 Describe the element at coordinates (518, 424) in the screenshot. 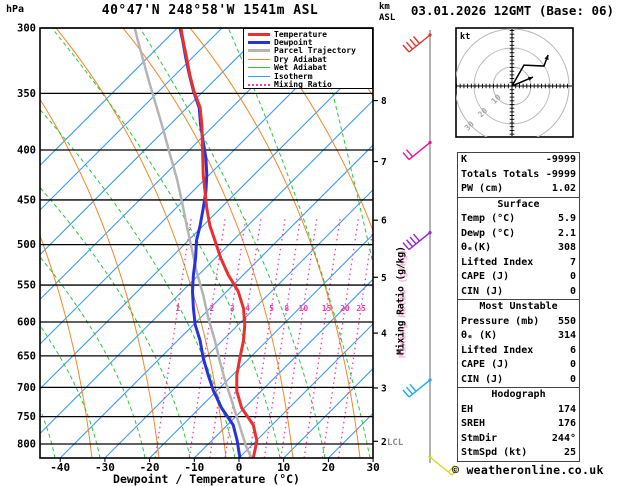

I see `table-row: SREH 176` at that location.